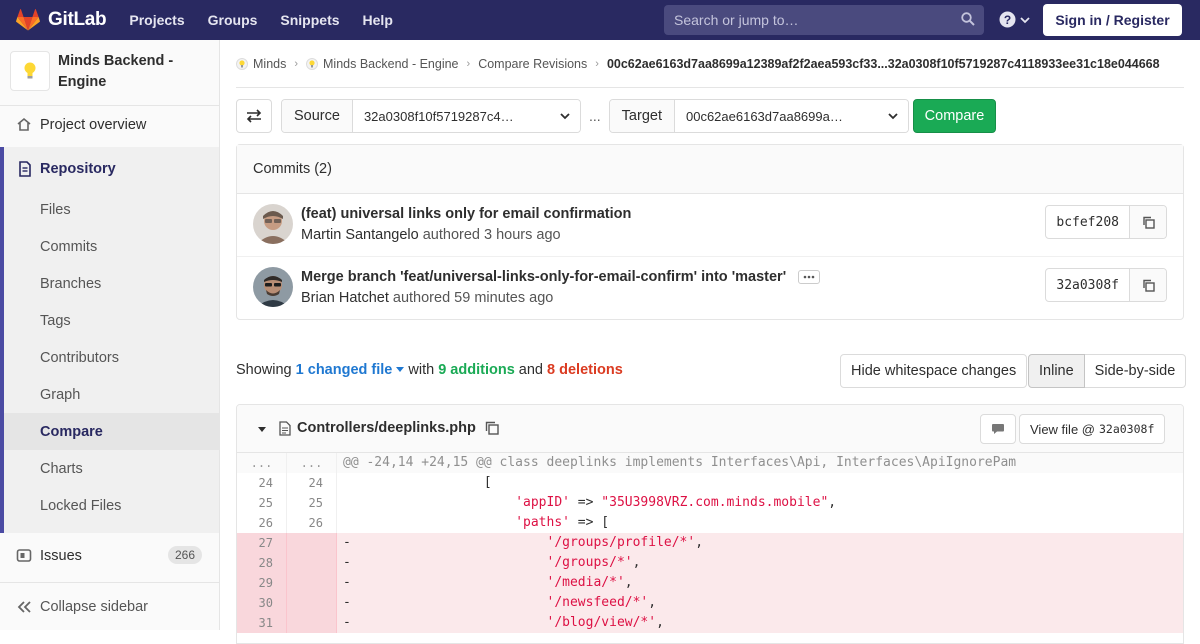 The height and width of the screenshot is (644, 1200). I want to click on sidebar-item-graph: Graph, so click(109, 394).